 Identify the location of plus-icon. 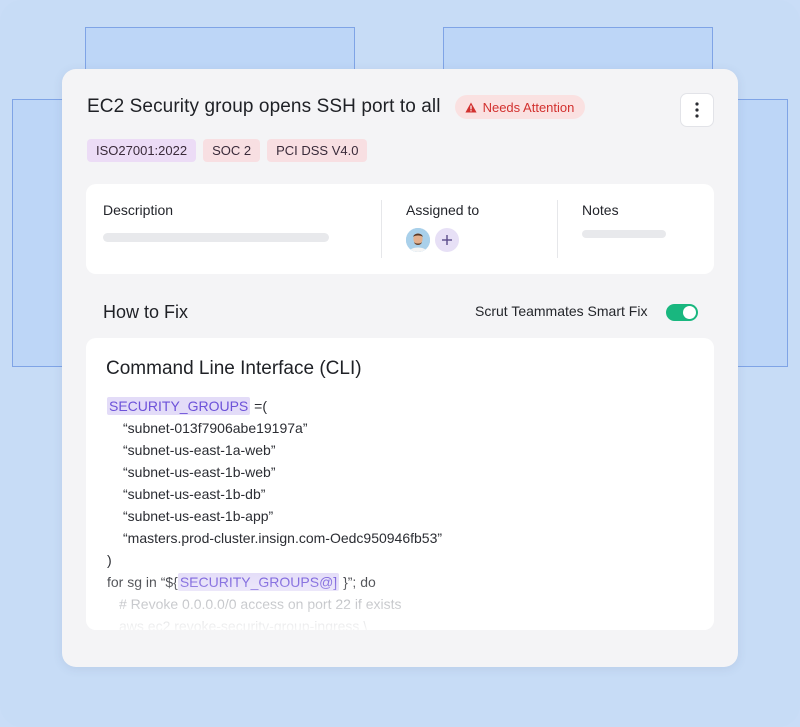
(447, 240).